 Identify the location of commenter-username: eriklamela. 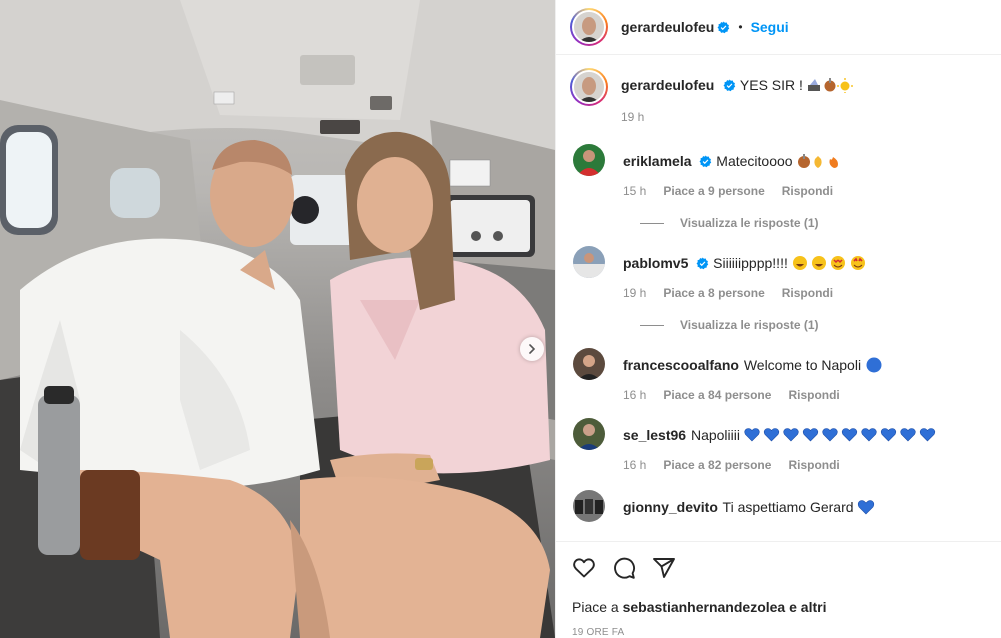
(657, 161).